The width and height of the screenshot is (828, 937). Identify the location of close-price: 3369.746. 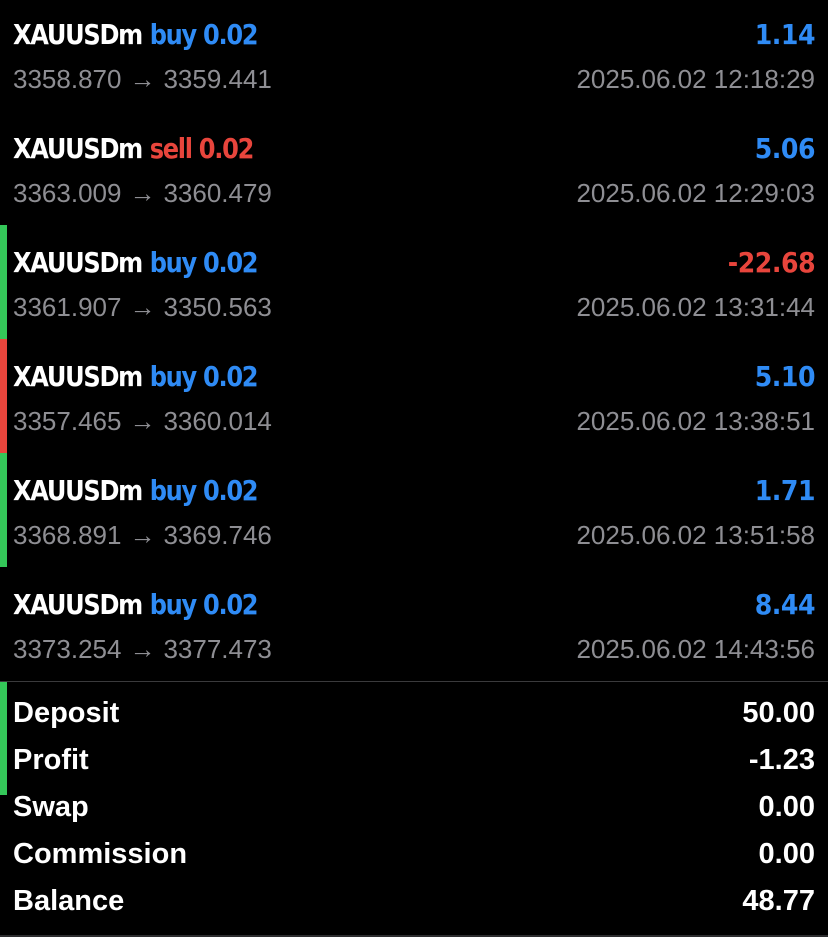
(217, 534).